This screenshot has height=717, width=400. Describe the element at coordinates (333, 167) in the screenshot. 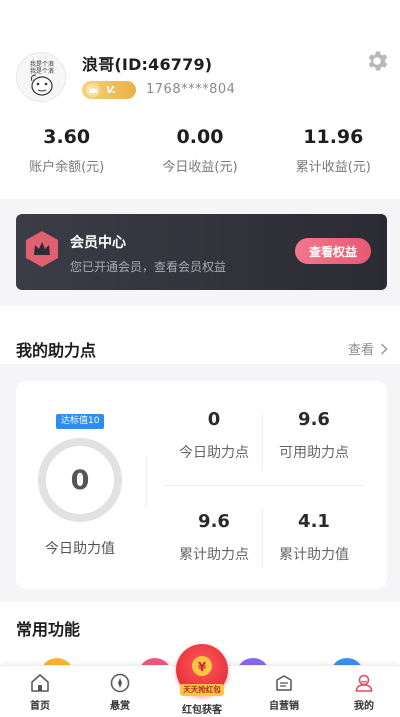

I see `stat-label: 累计收益(元)` at that location.